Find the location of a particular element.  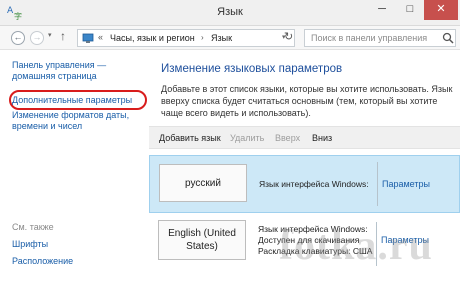

breadcrumb-clock-language-region: Часы, язык и регион is located at coordinates (152, 38).